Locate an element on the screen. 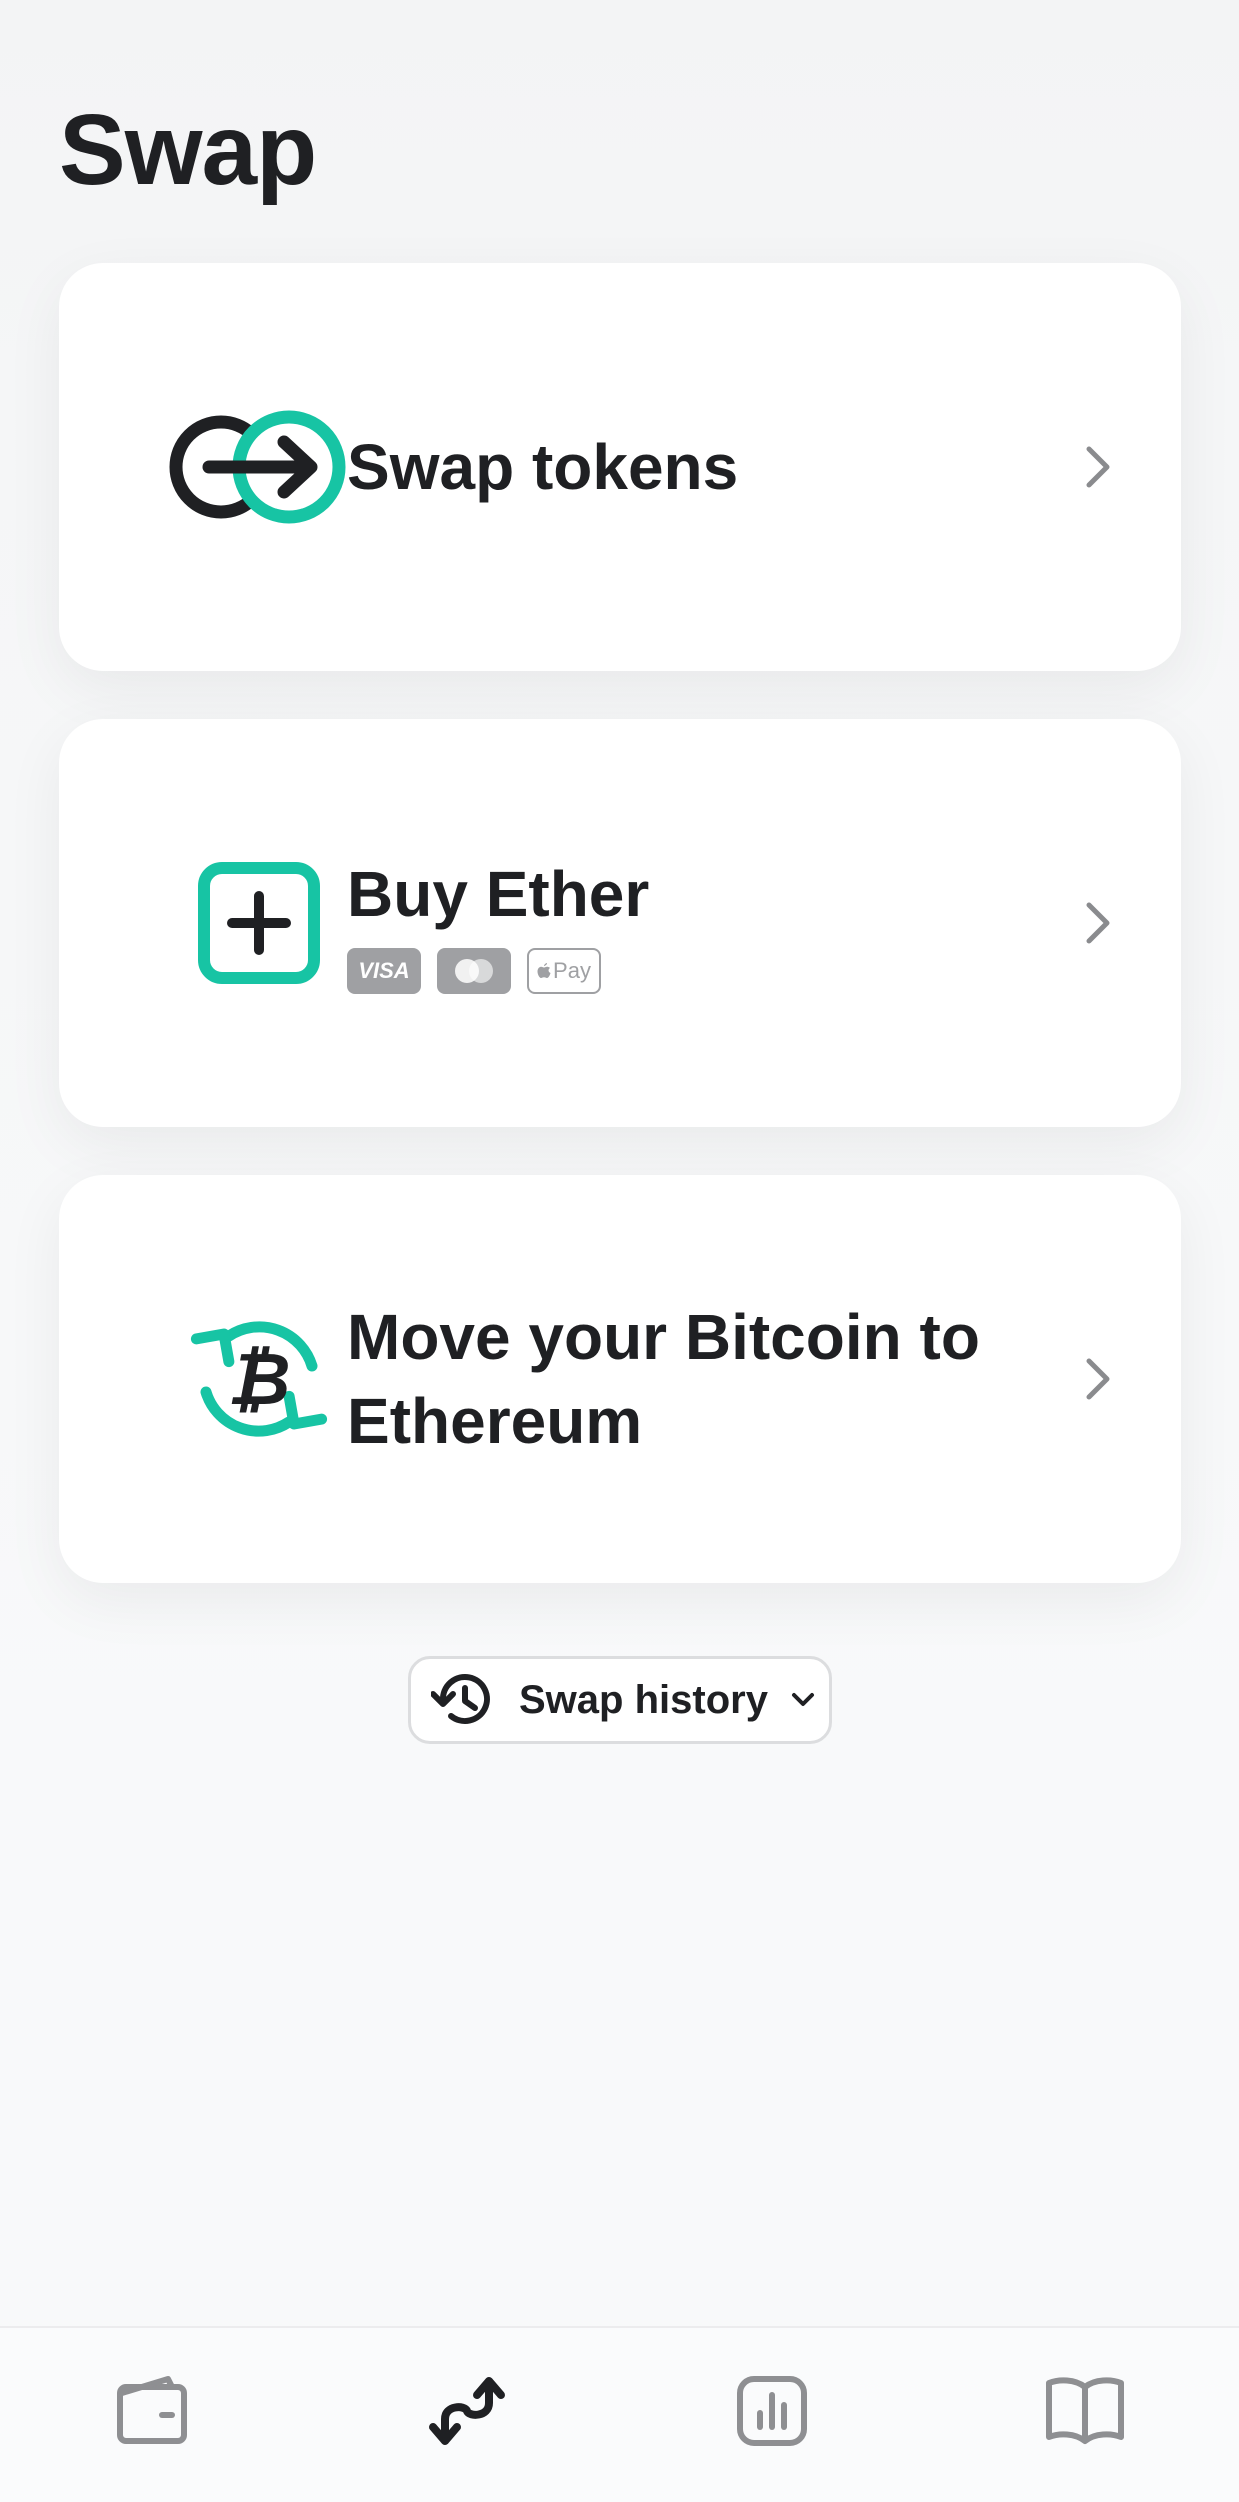  tab-wallet is located at coordinates (152, 2411).